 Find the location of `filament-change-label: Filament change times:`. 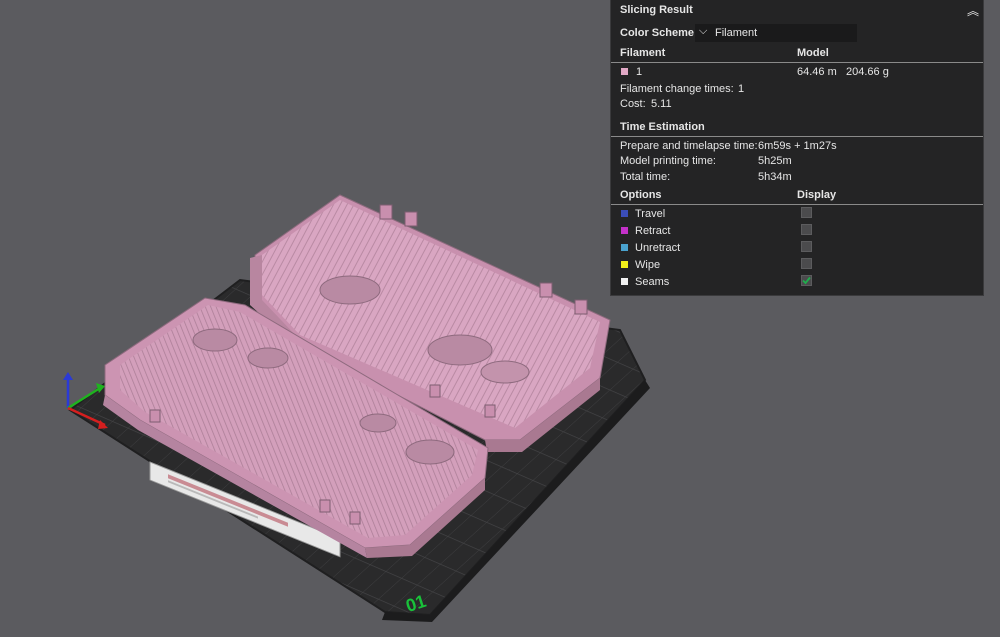

filament-change-label: Filament change times: is located at coordinates (677, 89).